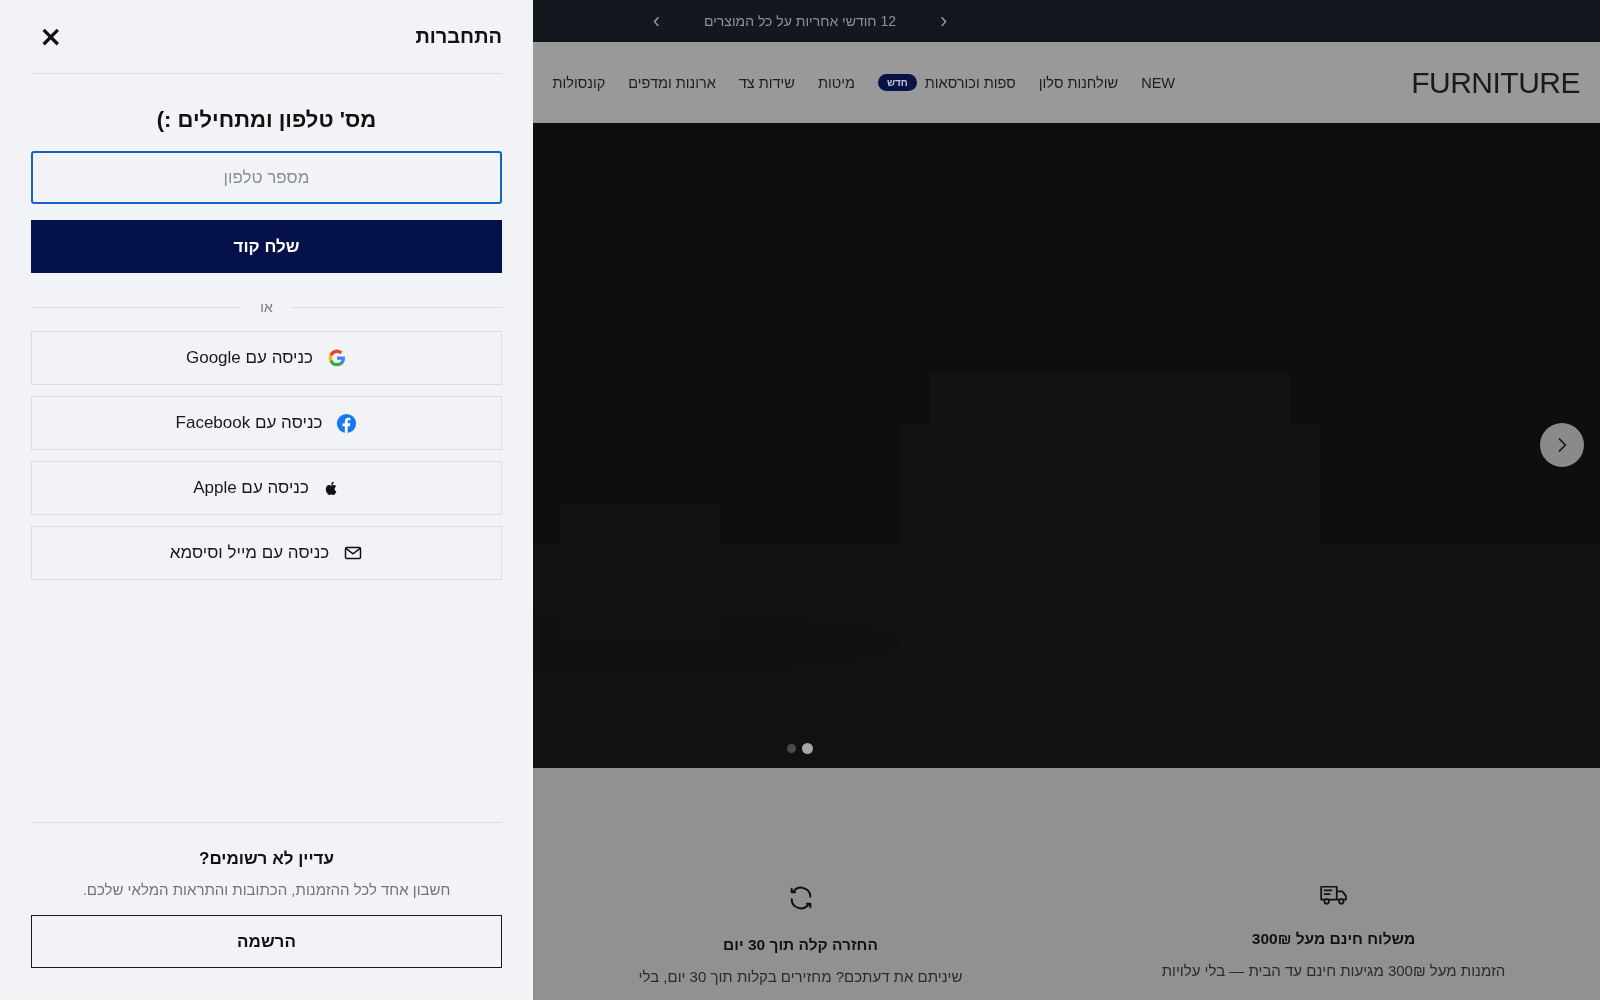  I want to click on send-code-button: שלח קוד, so click(266, 246).